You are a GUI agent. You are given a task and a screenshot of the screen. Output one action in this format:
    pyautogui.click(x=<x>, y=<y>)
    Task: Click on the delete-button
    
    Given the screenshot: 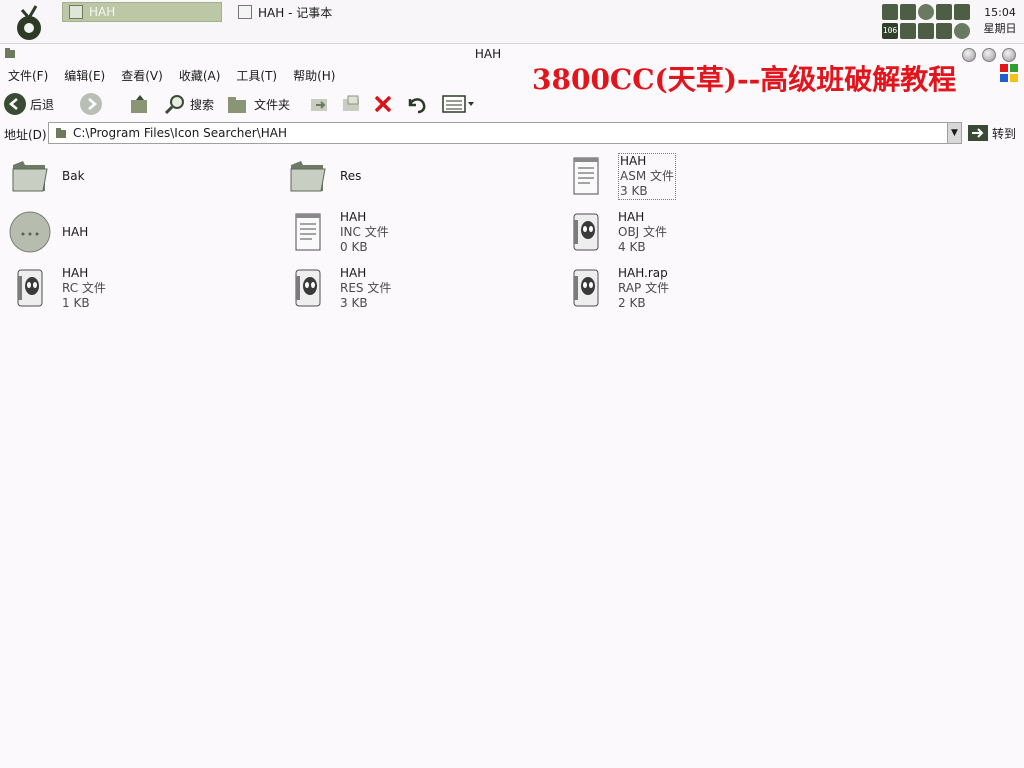 What is the action you would take?
    pyautogui.click(x=383, y=104)
    